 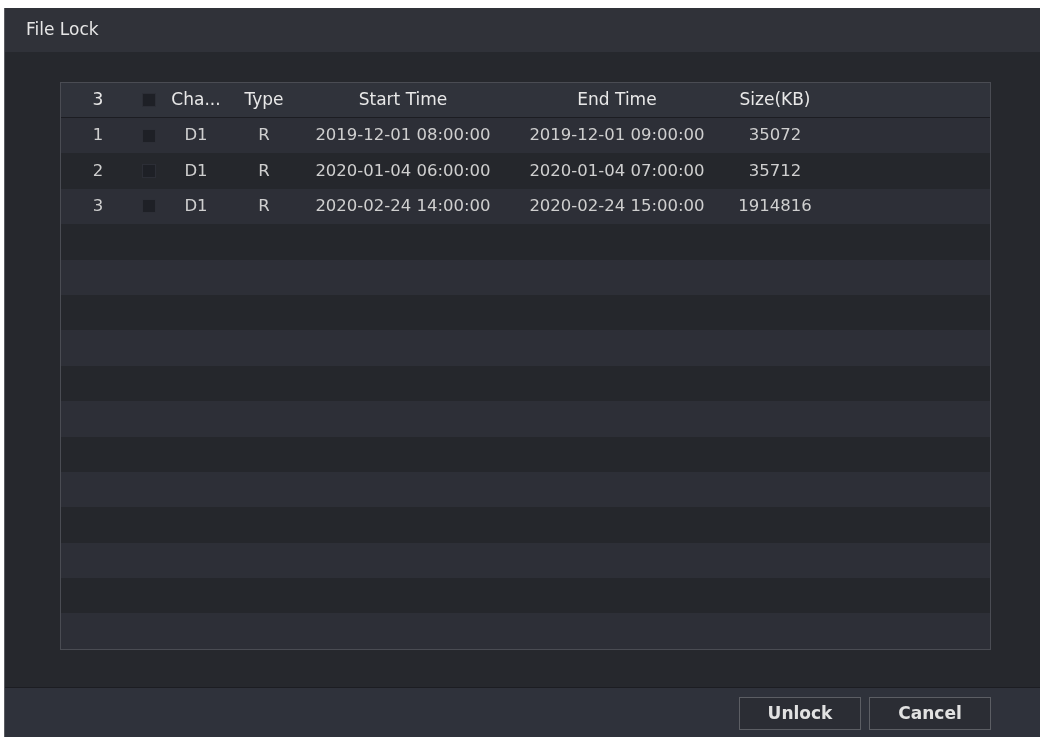 I want to click on table-cell-text: 2019-12-01 08:00:00, so click(x=403, y=135).